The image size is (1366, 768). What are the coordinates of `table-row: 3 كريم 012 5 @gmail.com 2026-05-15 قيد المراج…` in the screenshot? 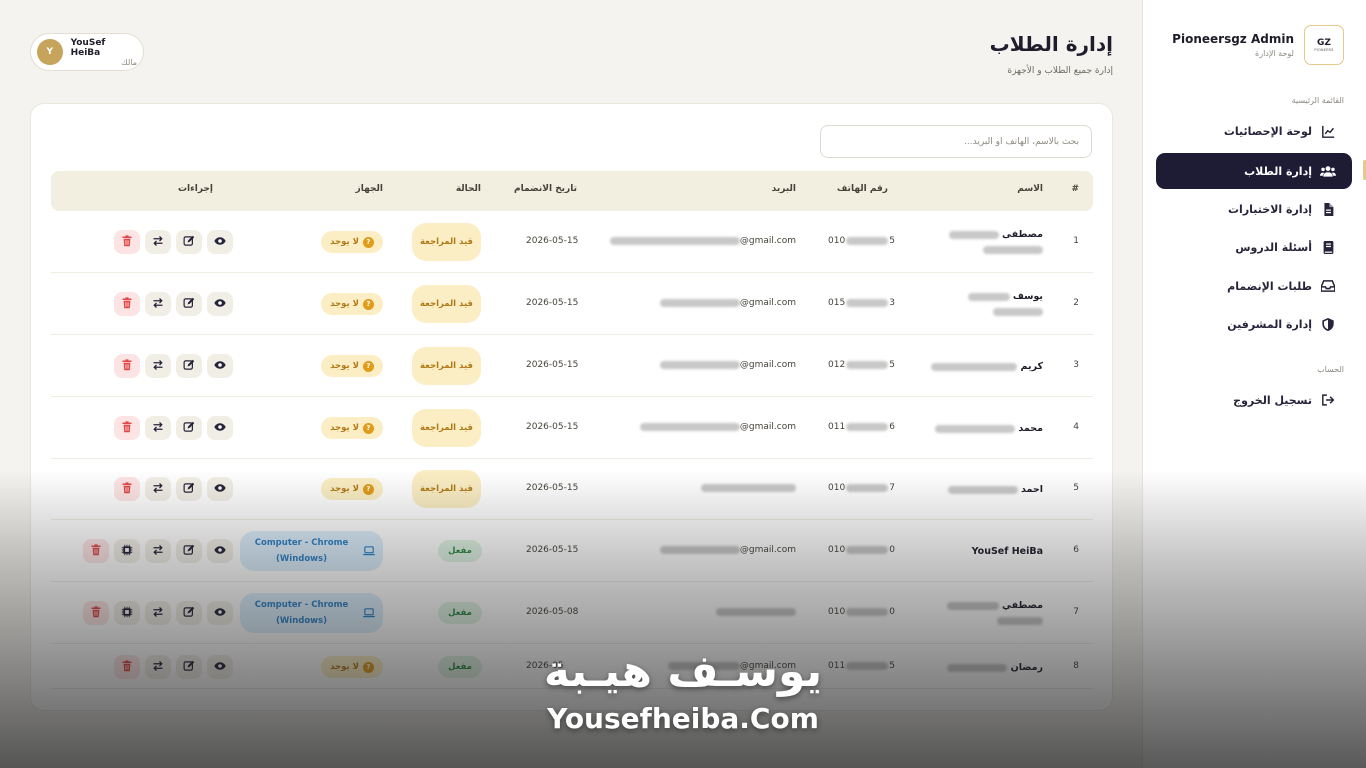 It's located at (572, 366).